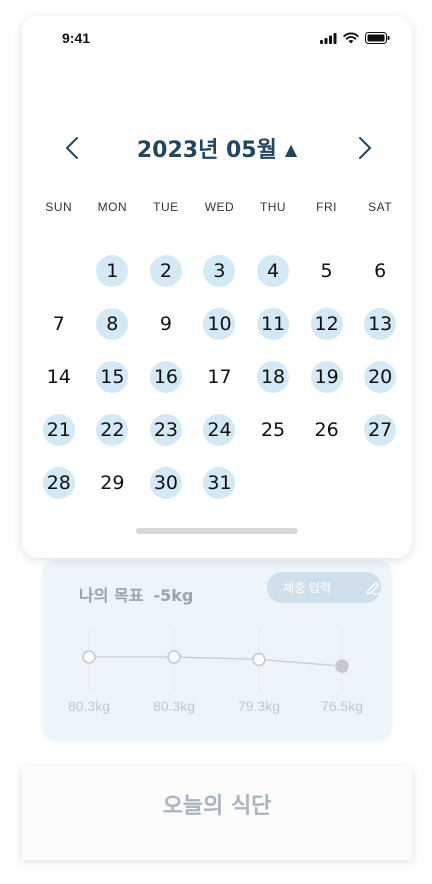 Image resolution: width=432 pixels, height=884 pixels. Describe the element at coordinates (59, 207) in the screenshot. I see `weekday-label: SUN` at that location.